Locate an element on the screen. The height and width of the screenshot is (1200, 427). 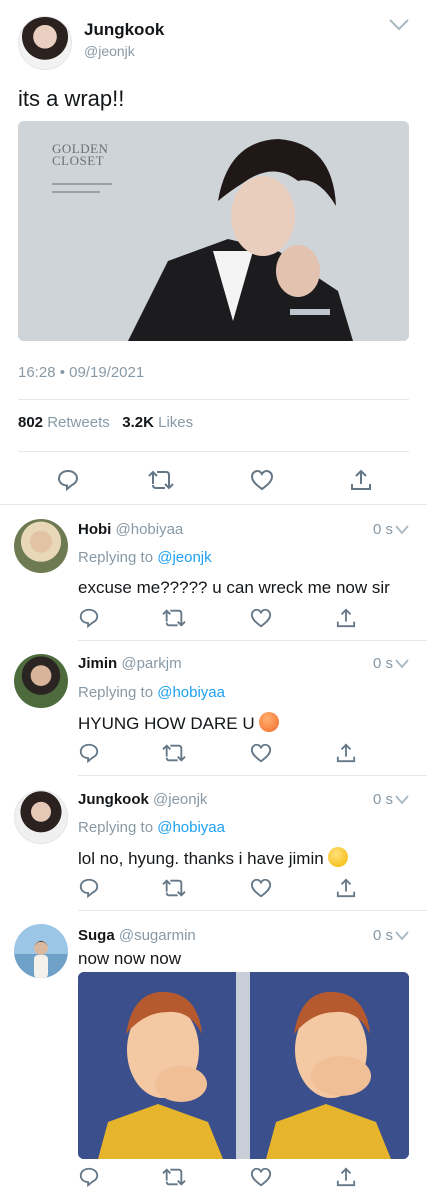
reply-author-name: Suga is located at coordinates (96, 935).